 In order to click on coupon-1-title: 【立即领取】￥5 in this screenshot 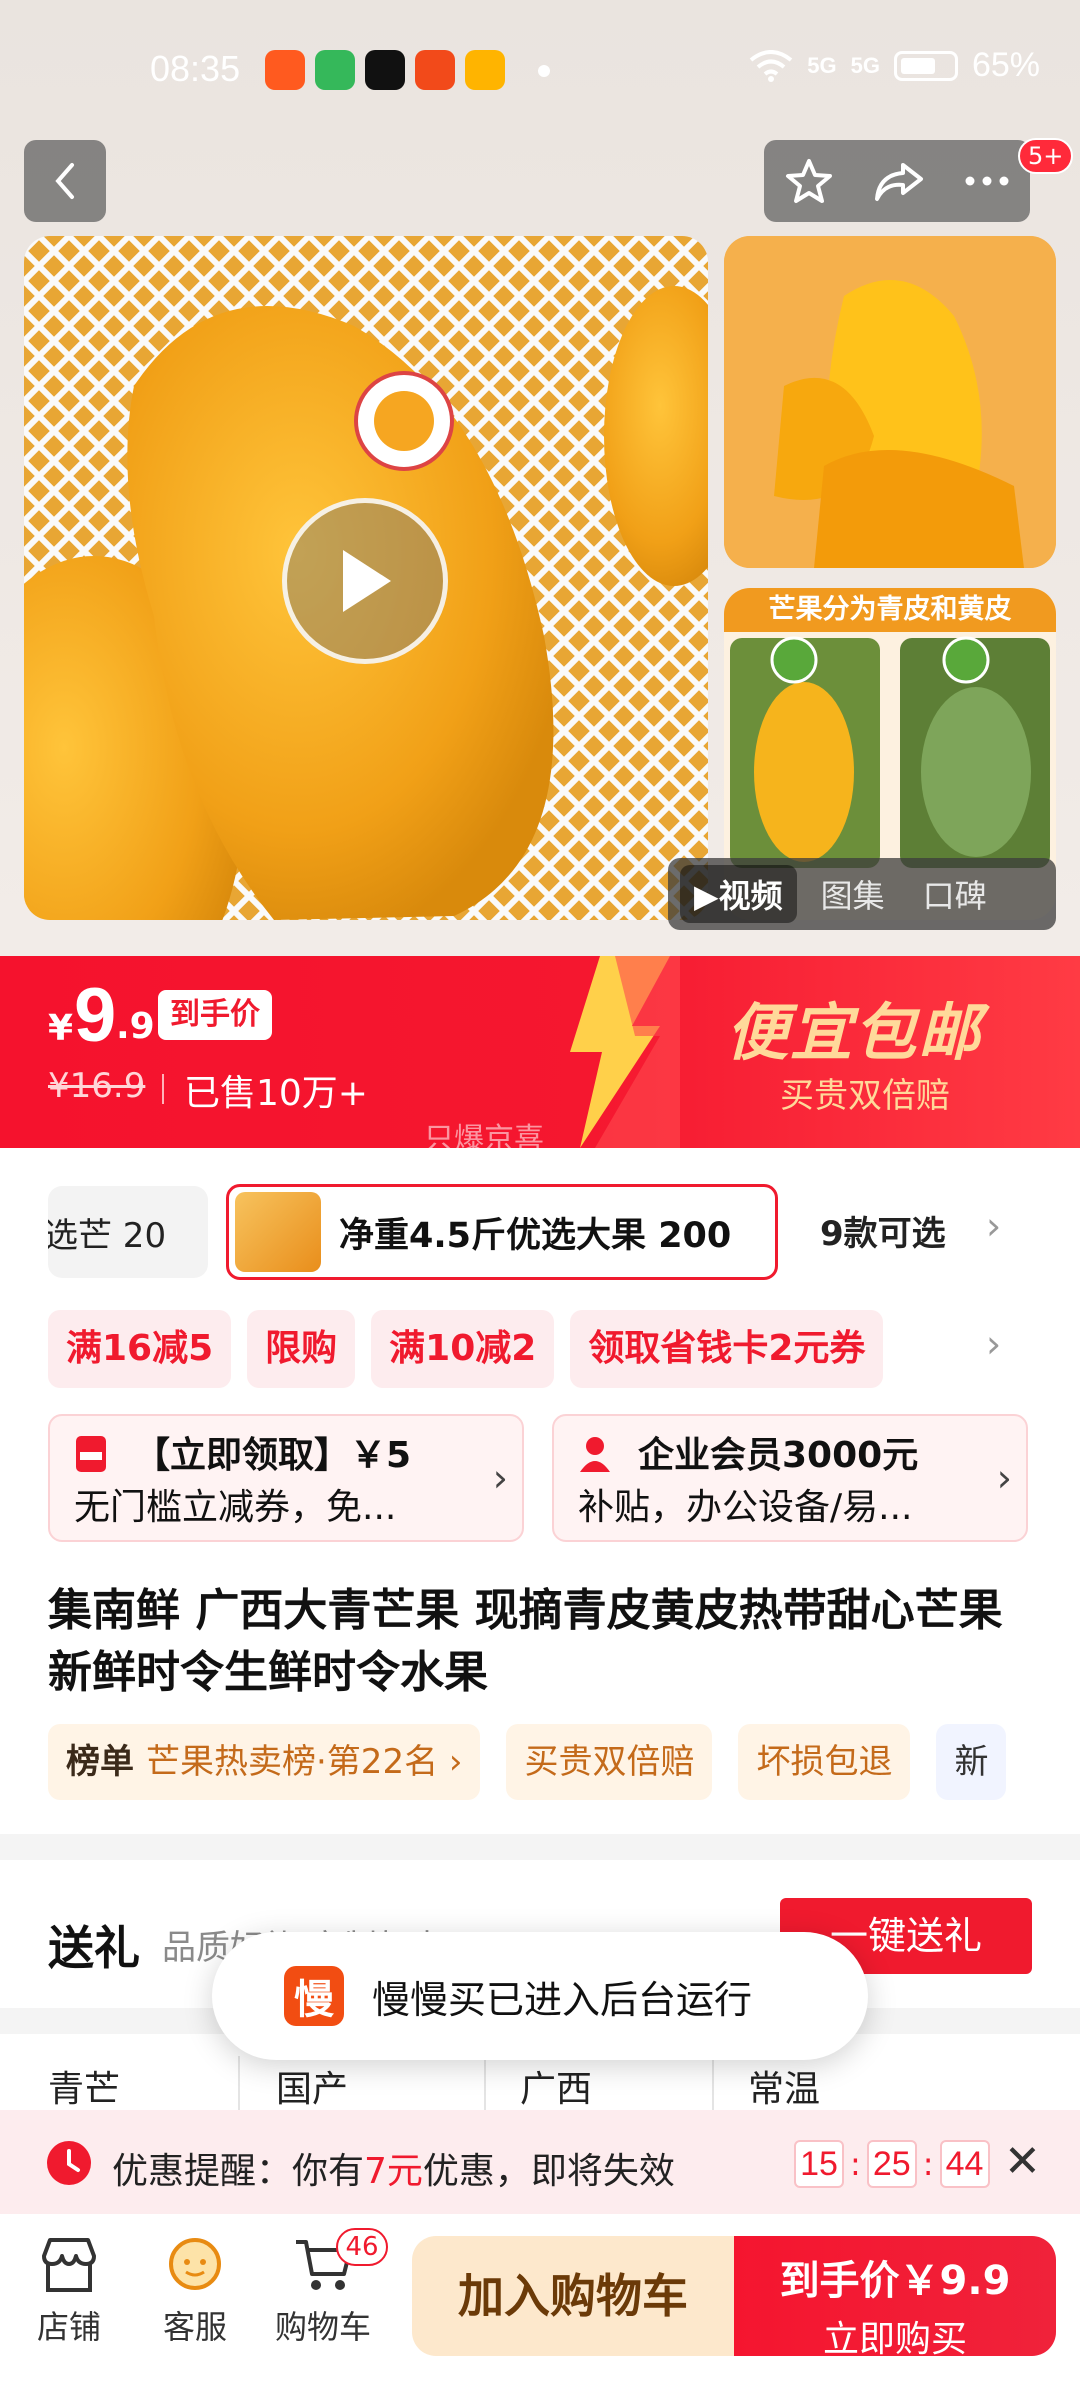, I will do `click(273, 1455)`.